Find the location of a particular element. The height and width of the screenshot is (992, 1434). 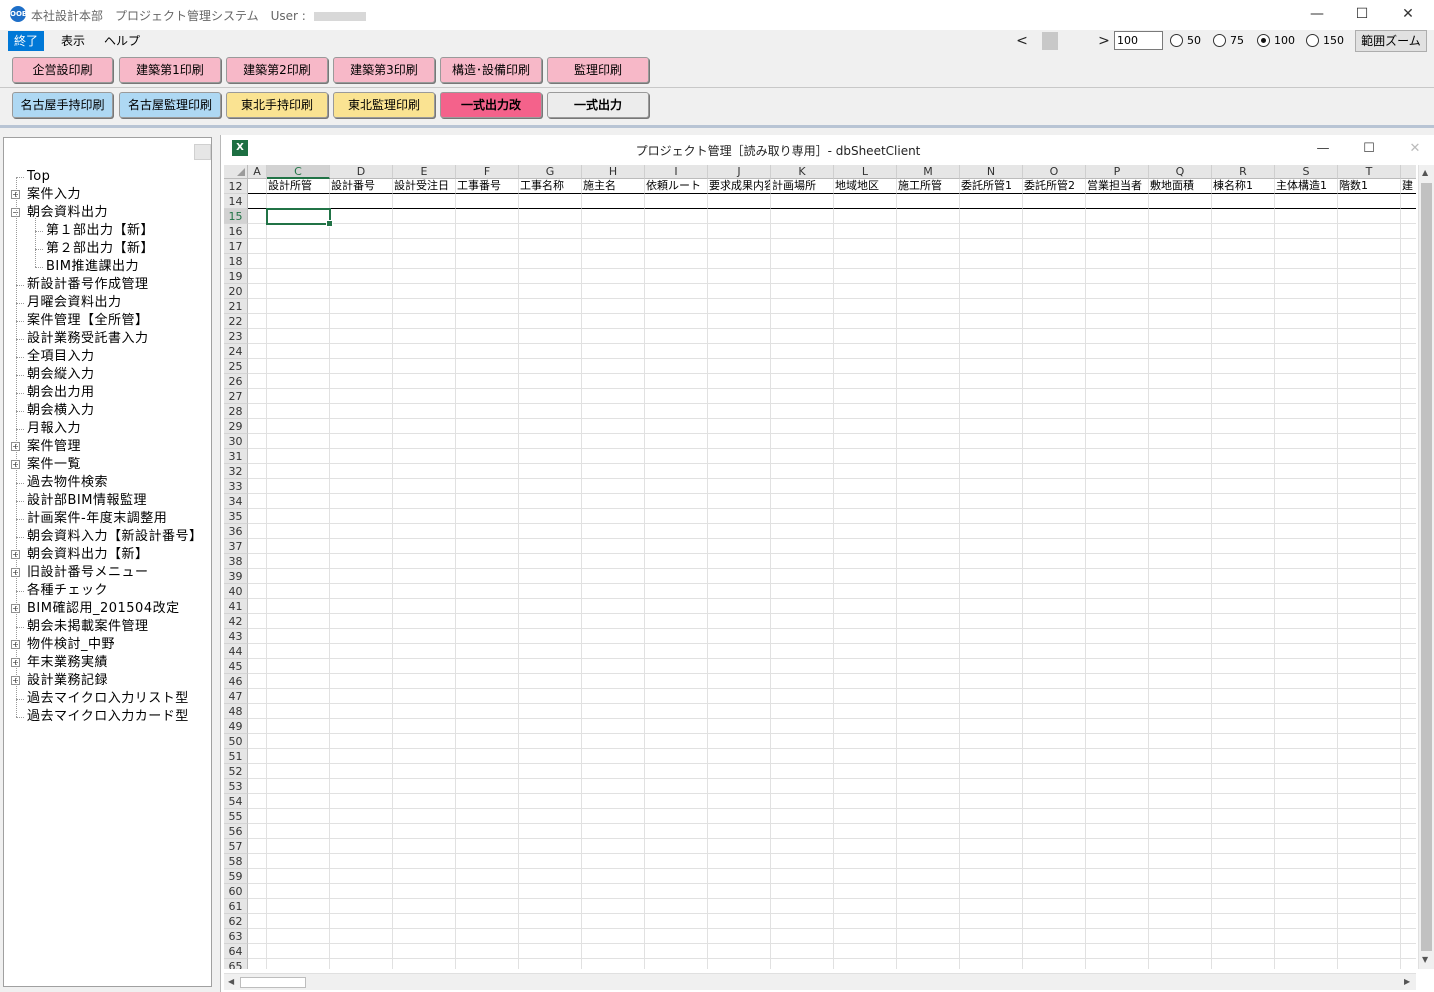

row-header: 45 is located at coordinates (236, 666).